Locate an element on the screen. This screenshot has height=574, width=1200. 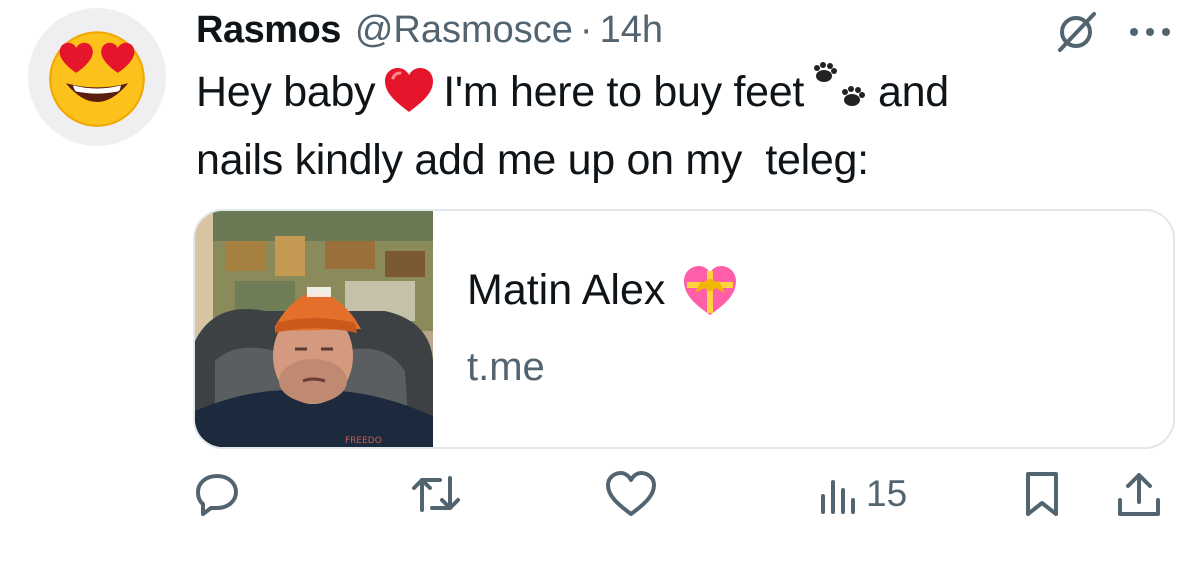
avatar is located at coordinates (97, 77).